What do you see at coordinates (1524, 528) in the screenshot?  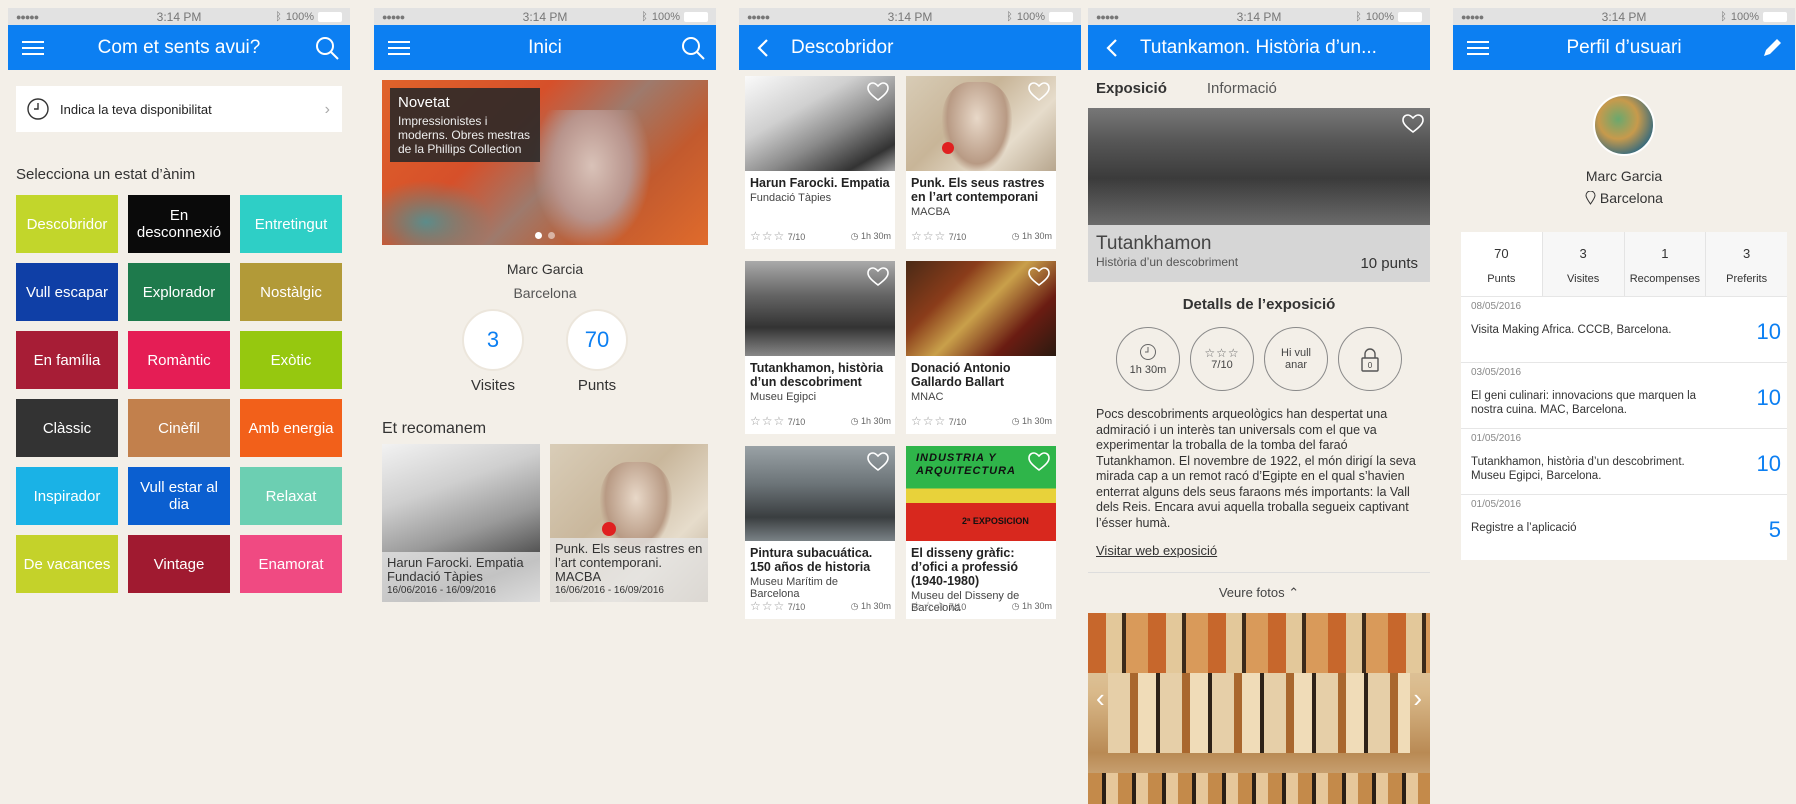 I see `activity-text: Registre a l’aplicació` at bounding box center [1524, 528].